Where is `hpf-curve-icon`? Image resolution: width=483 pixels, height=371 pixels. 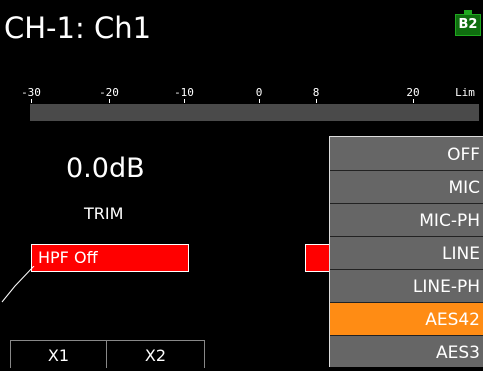 hpf-curve-icon is located at coordinates (18, 284).